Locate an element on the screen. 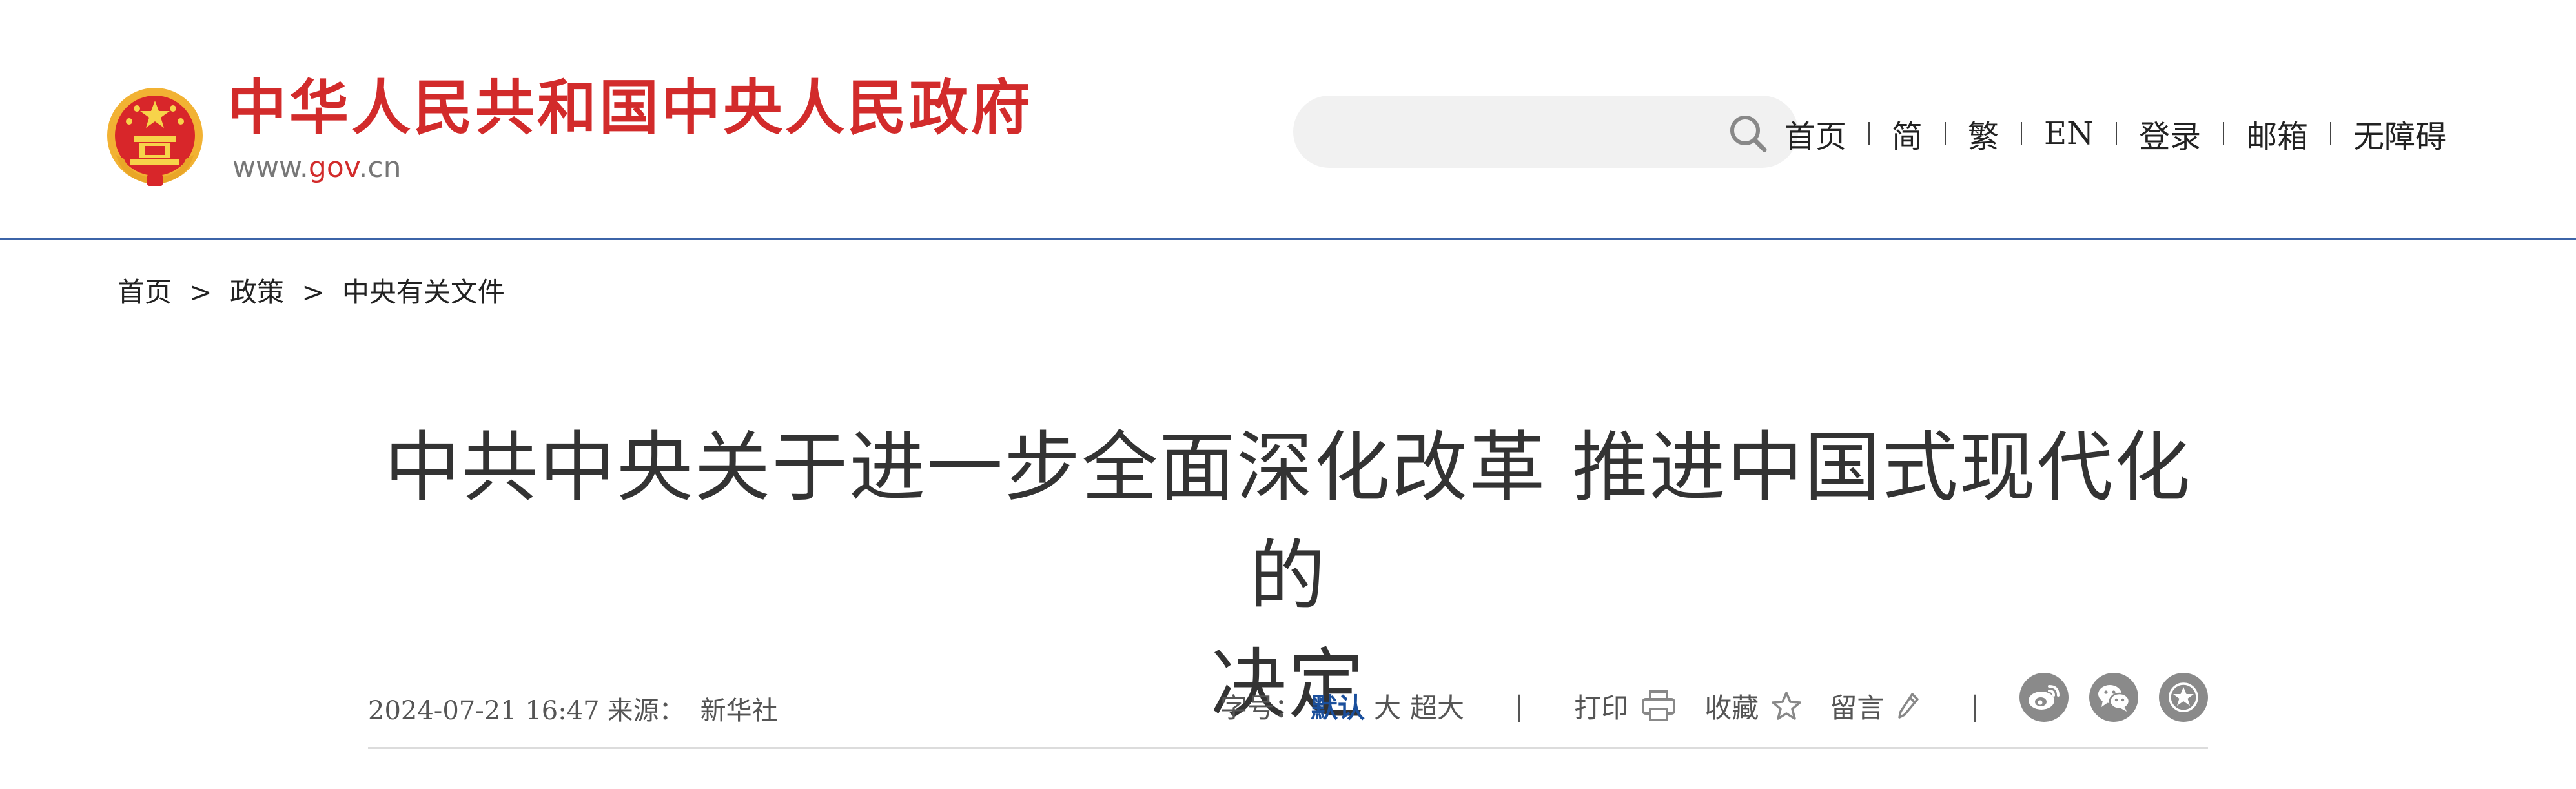  font-size-large: 大 is located at coordinates (1387, 706).